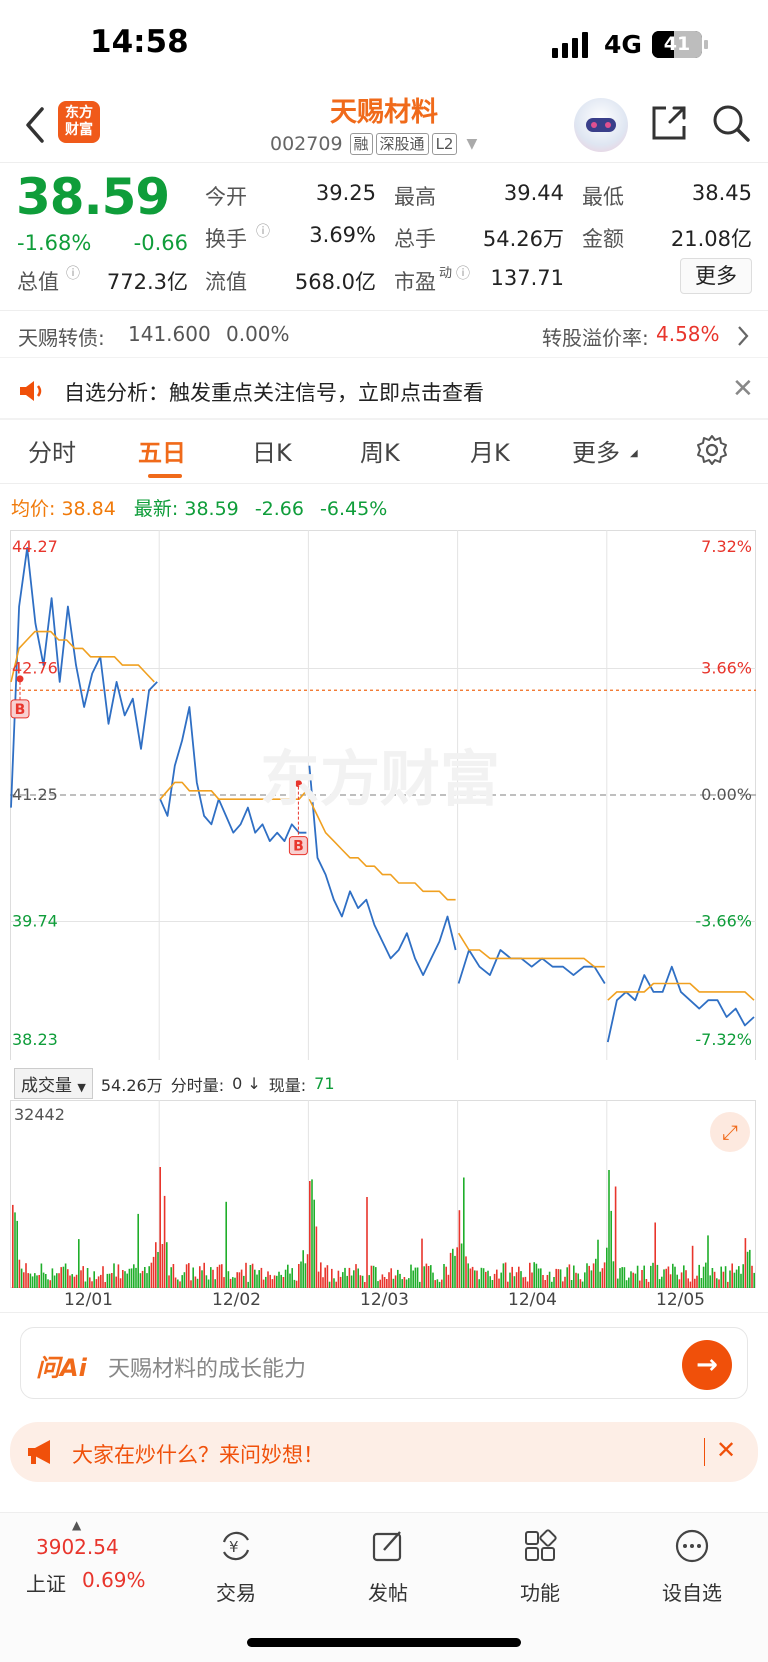 The image size is (768, 1662). Describe the element at coordinates (272, 450) in the screenshot. I see `tab-daily-k: 日K` at that location.